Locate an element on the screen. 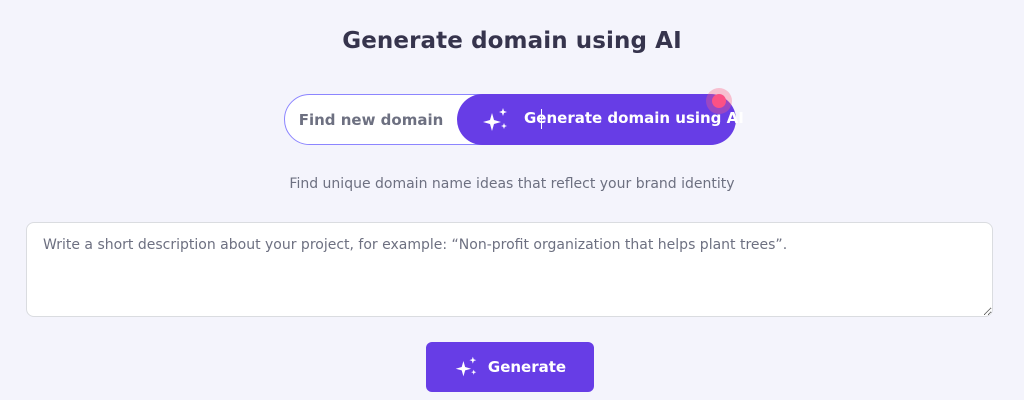  find-new-domain-tab: Find new domain is located at coordinates (371, 119).